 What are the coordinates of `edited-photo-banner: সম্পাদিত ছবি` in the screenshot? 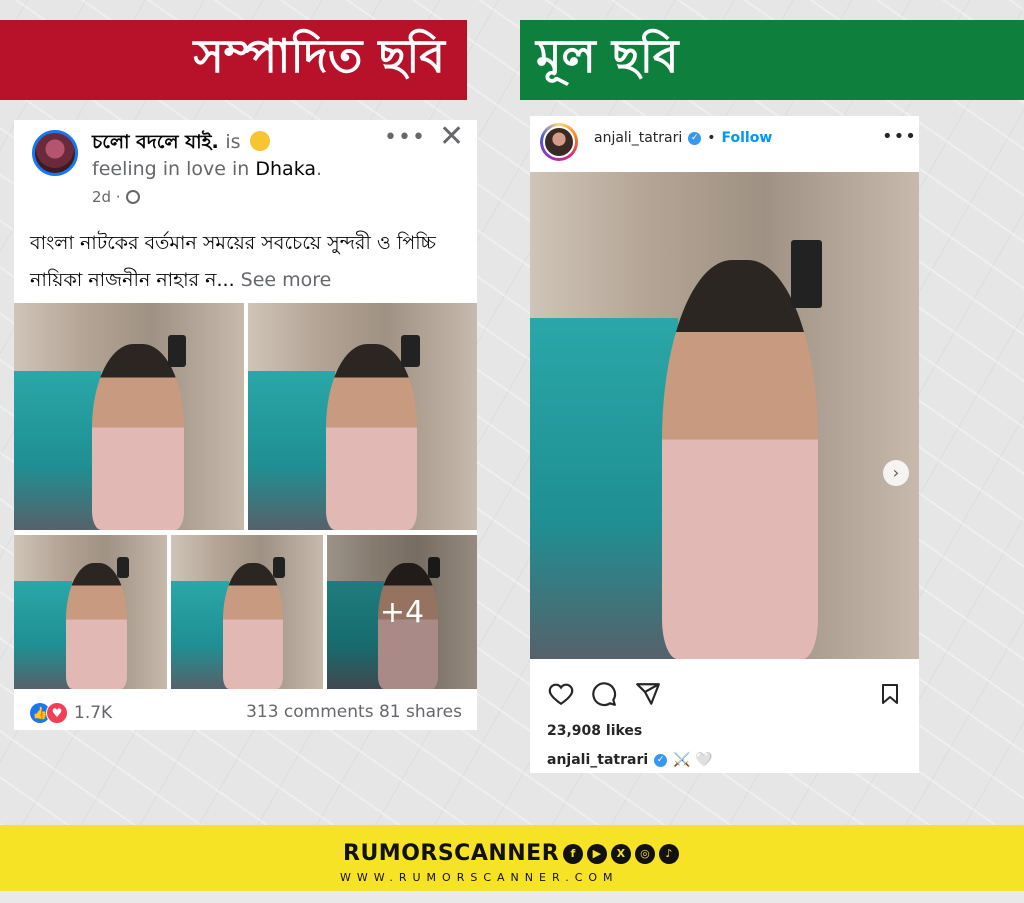 It's located at (233, 60).